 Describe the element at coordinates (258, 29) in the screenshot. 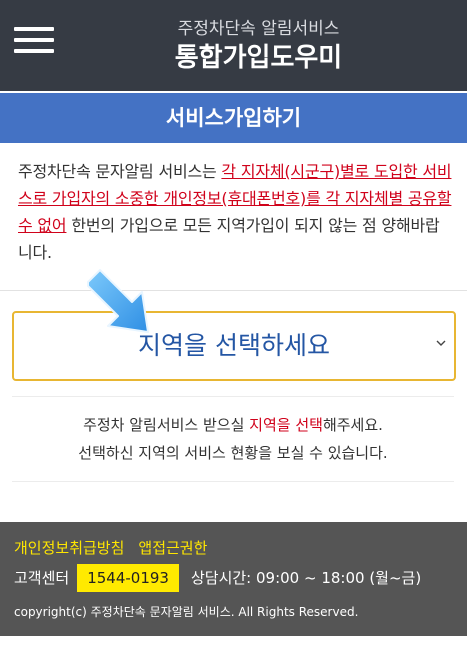

I see `header-subtitle: 주정차단속 알림서비스` at that location.